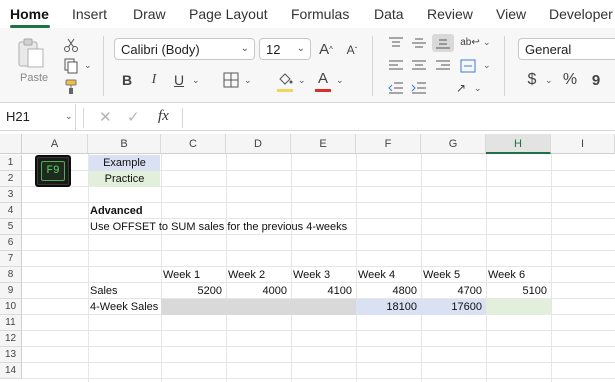  What do you see at coordinates (29, 14) in the screenshot?
I see `tab-home: Home` at bounding box center [29, 14].